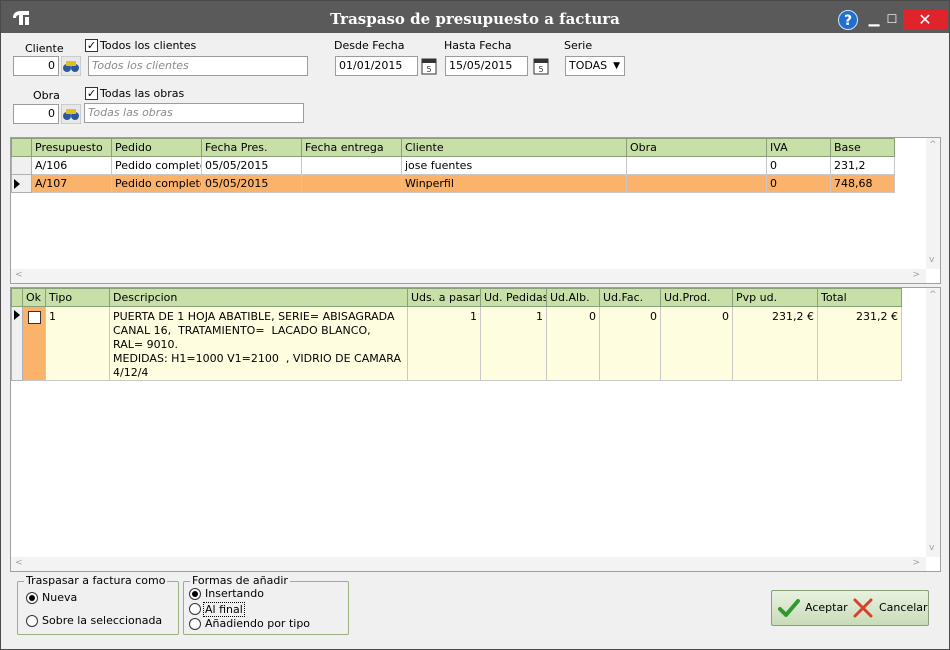 The width and height of the screenshot is (950, 650). What do you see at coordinates (71, 165) in the screenshot?
I see `cell-presupuesto: A/106` at bounding box center [71, 165].